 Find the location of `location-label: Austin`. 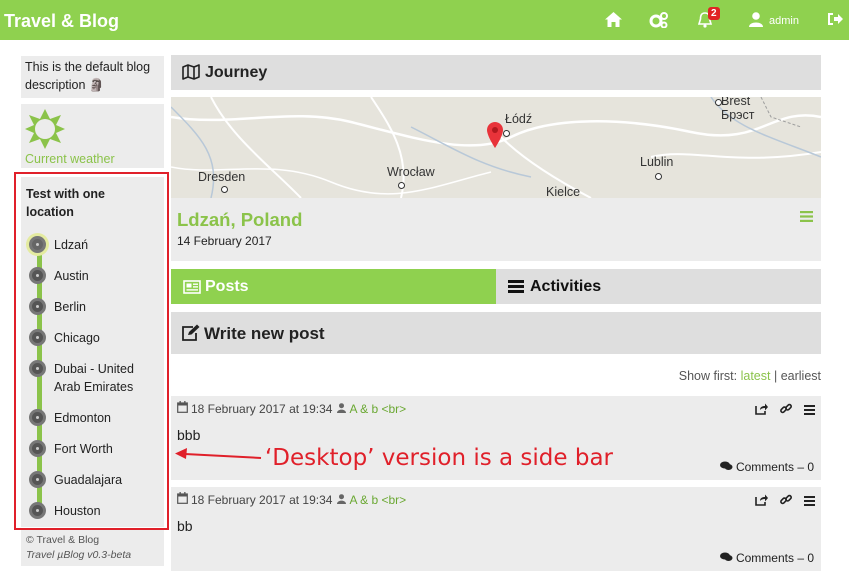

location-label: Austin is located at coordinates (71, 276).